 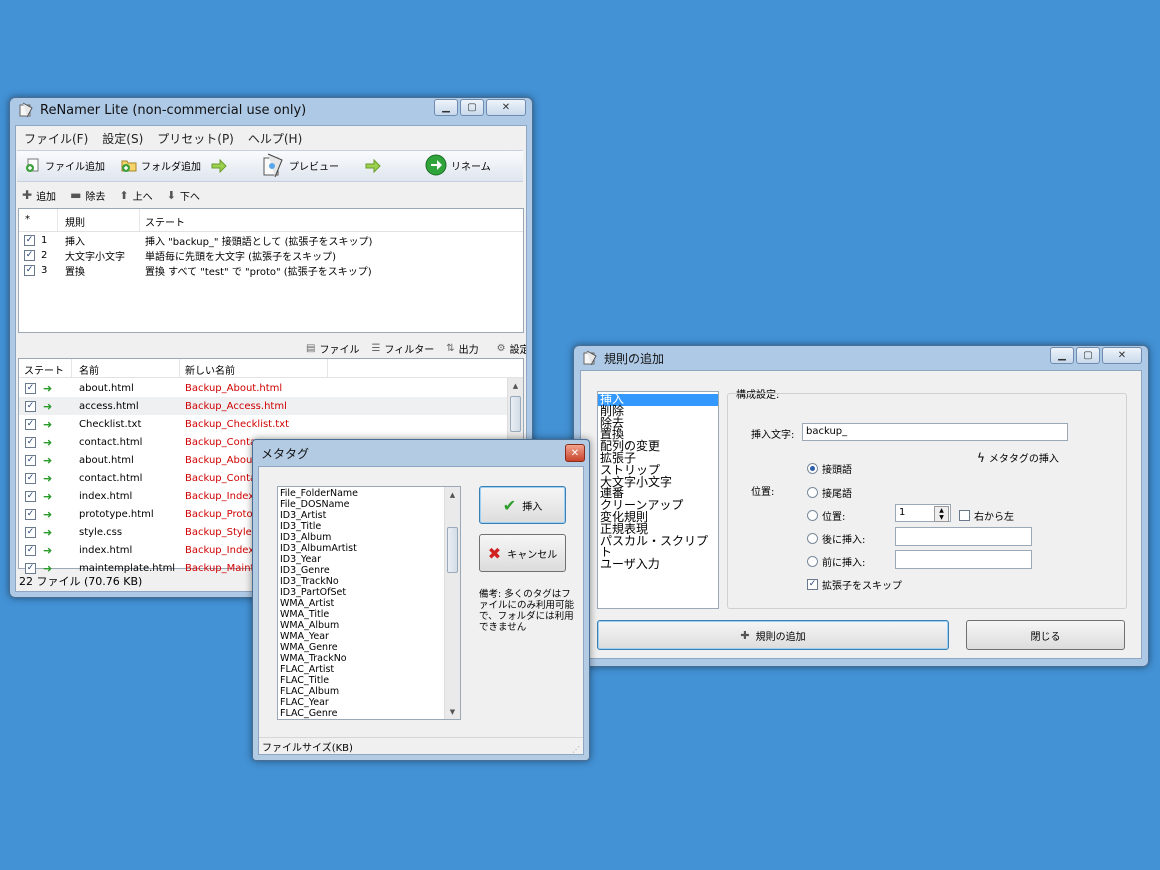 I want to click on rename-button: リネーム, so click(x=458, y=165).